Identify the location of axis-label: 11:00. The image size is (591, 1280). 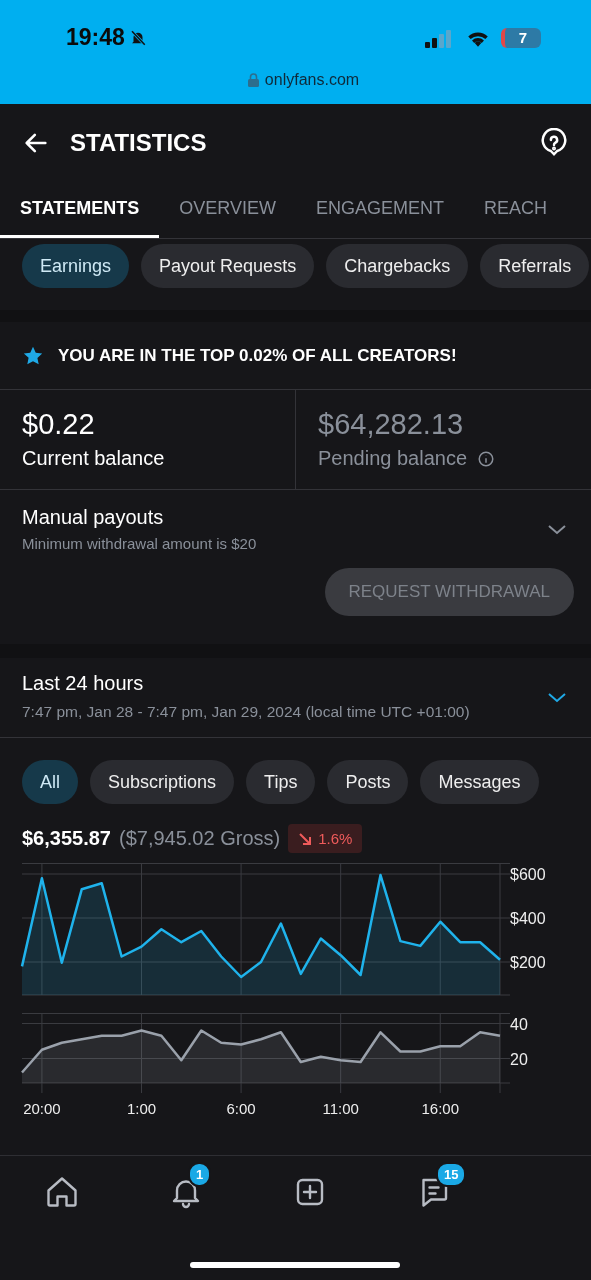
(340, 1108).